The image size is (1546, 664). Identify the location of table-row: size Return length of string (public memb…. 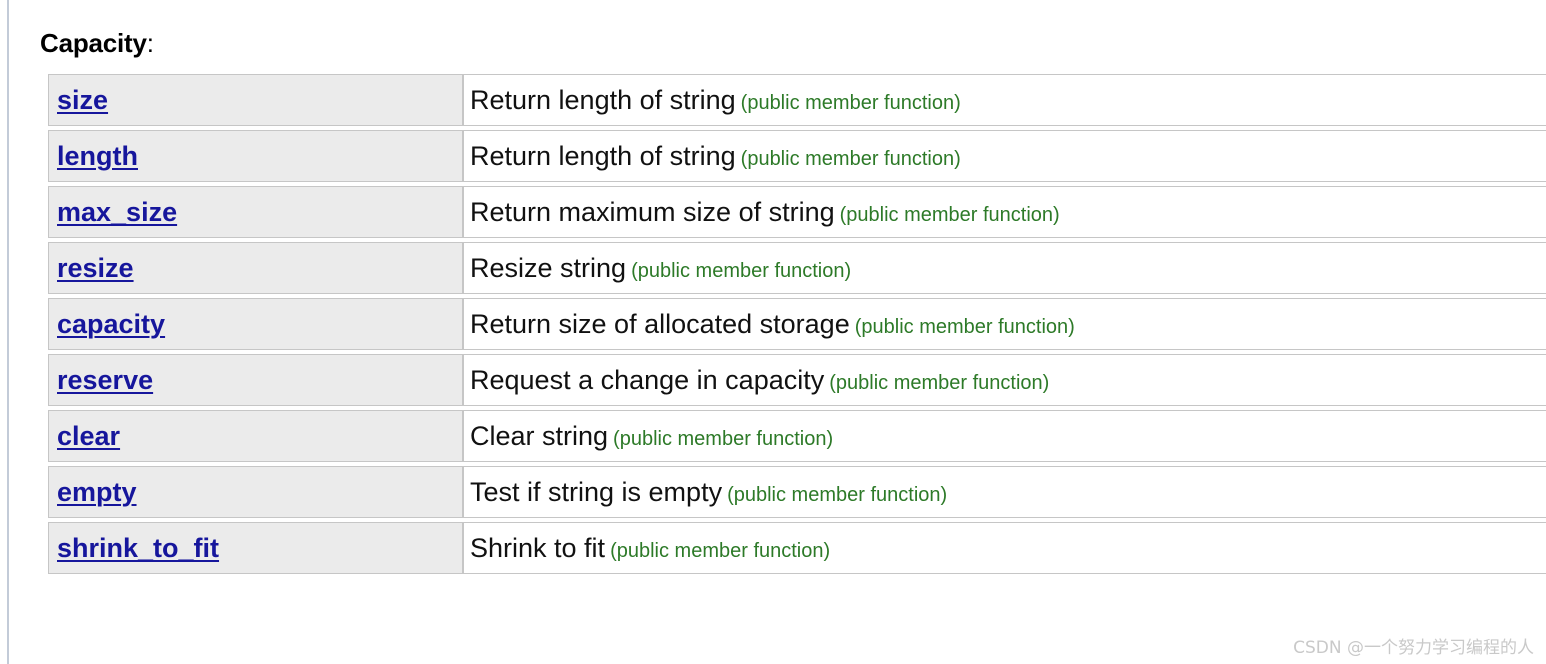
(797, 100).